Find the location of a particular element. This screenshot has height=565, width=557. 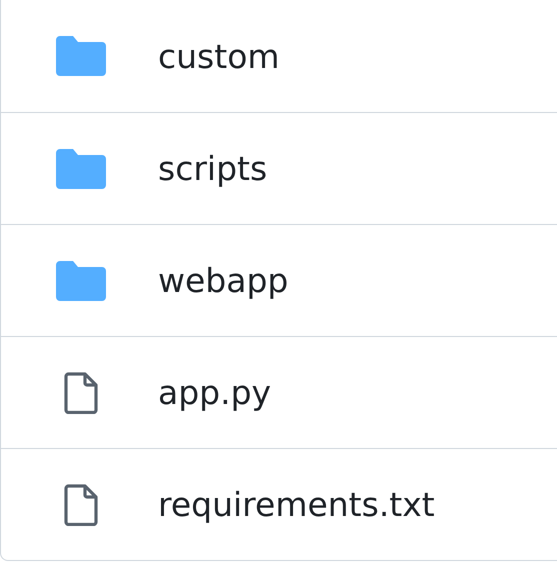

file-name: custom is located at coordinates (219, 56).